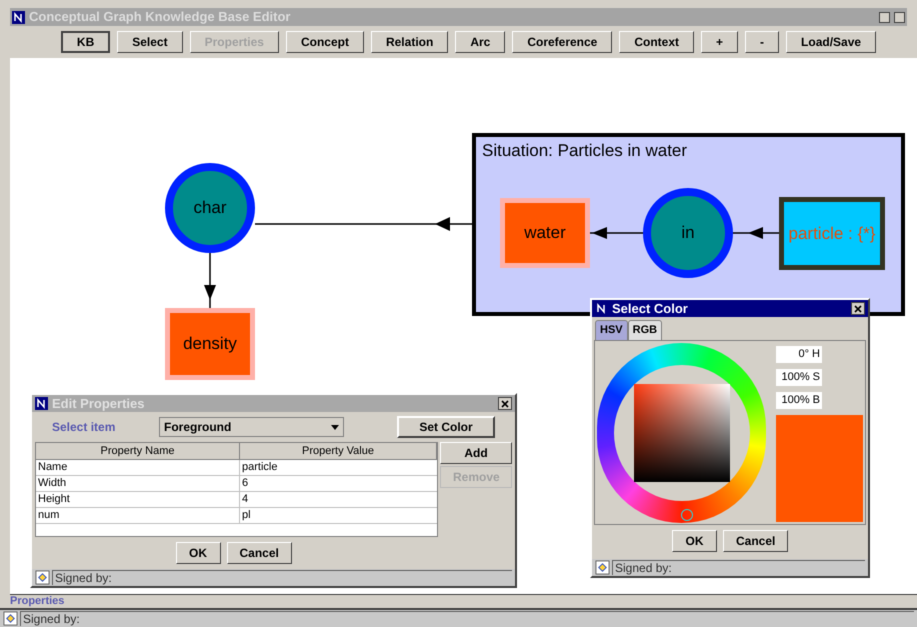 Image resolution: width=917 pixels, height=627 pixels. What do you see at coordinates (409, 42) in the screenshot?
I see `toolbar-button: Relation` at bounding box center [409, 42].